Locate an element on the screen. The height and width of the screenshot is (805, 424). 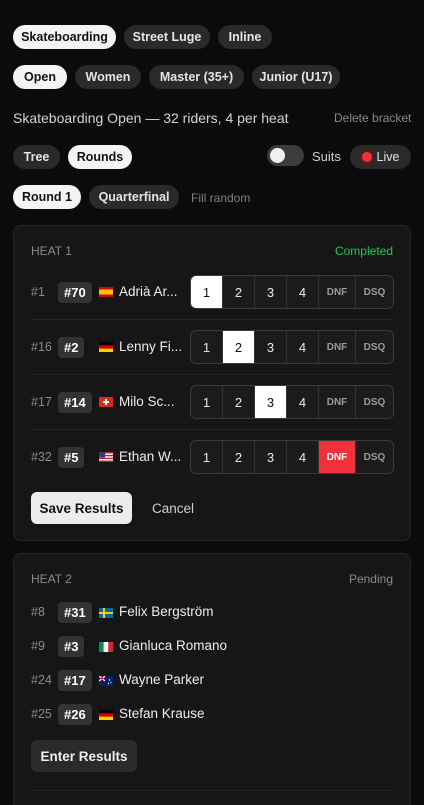
discipline-inline: Inline is located at coordinates (245, 37).